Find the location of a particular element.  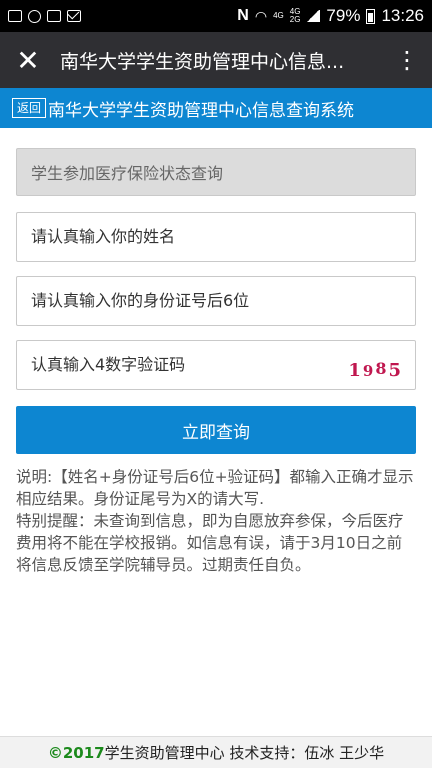

name-input: 请认真输入你的姓名 is located at coordinates (216, 237).